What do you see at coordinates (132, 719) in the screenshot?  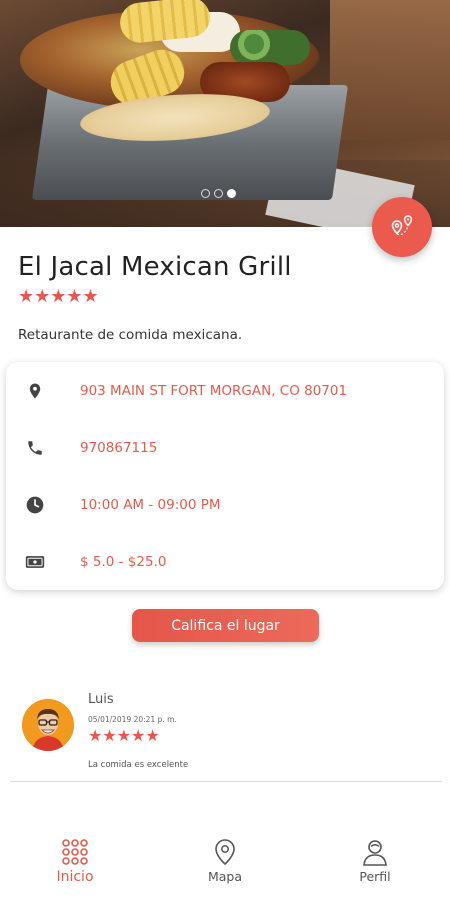 I see `review-date: 05/01/2019 20:21 p. m.` at bounding box center [132, 719].